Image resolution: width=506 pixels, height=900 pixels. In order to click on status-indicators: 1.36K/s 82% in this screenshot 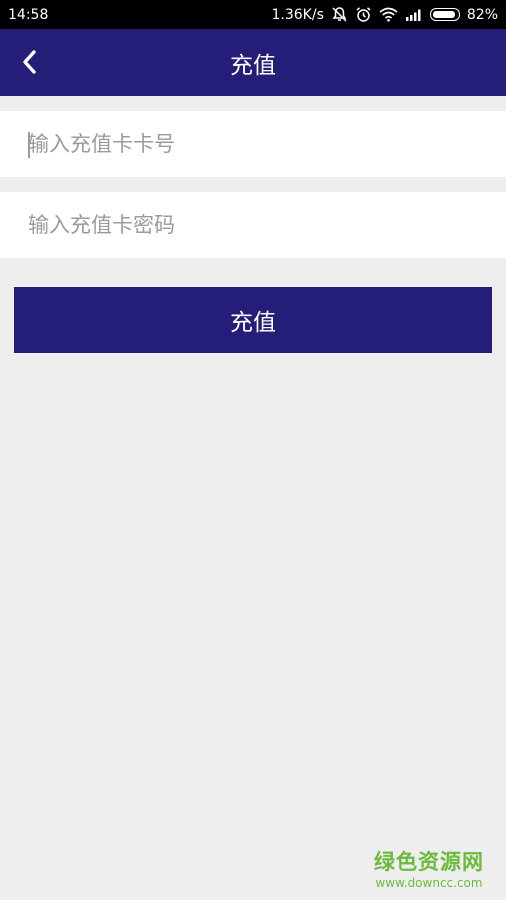, I will do `click(385, 14)`.